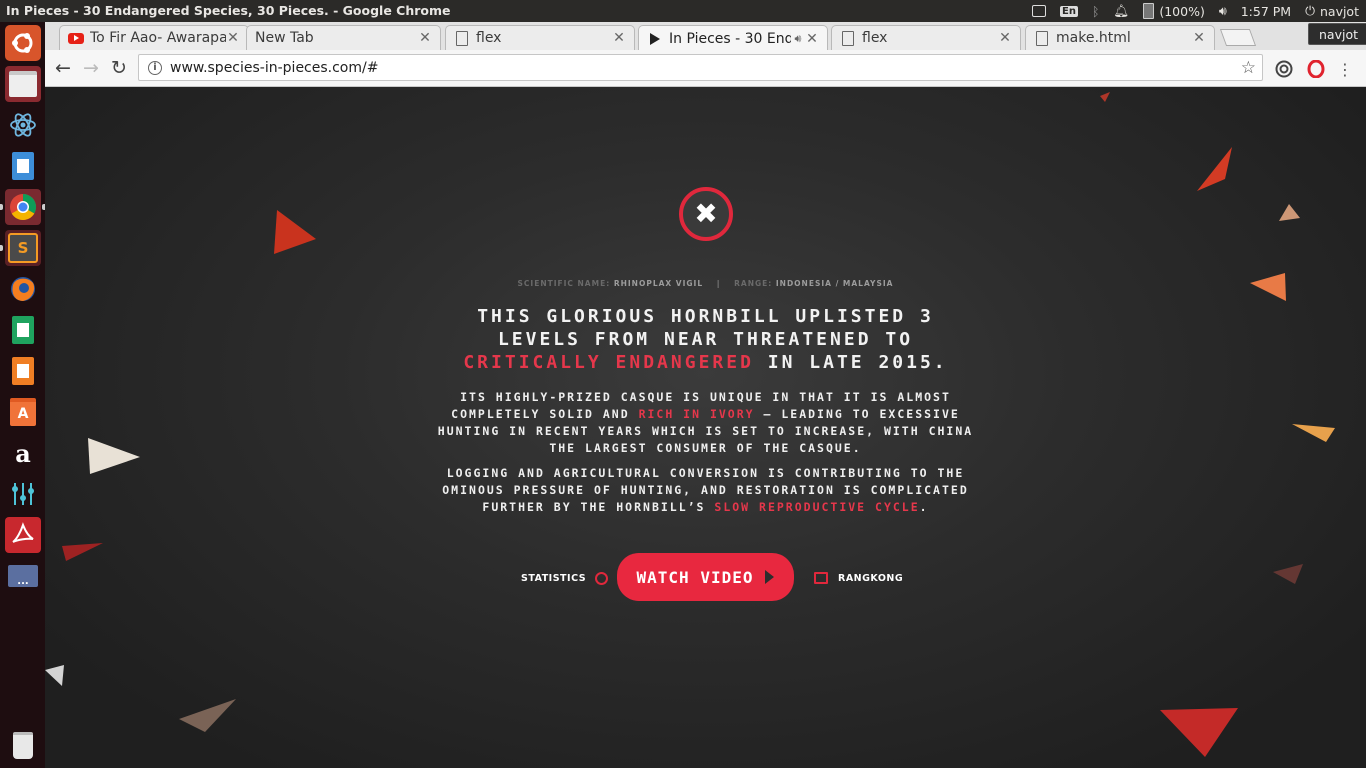 This screenshot has width=1366, height=768. I want to click on chrome-running-indicator, so click(1, 207).